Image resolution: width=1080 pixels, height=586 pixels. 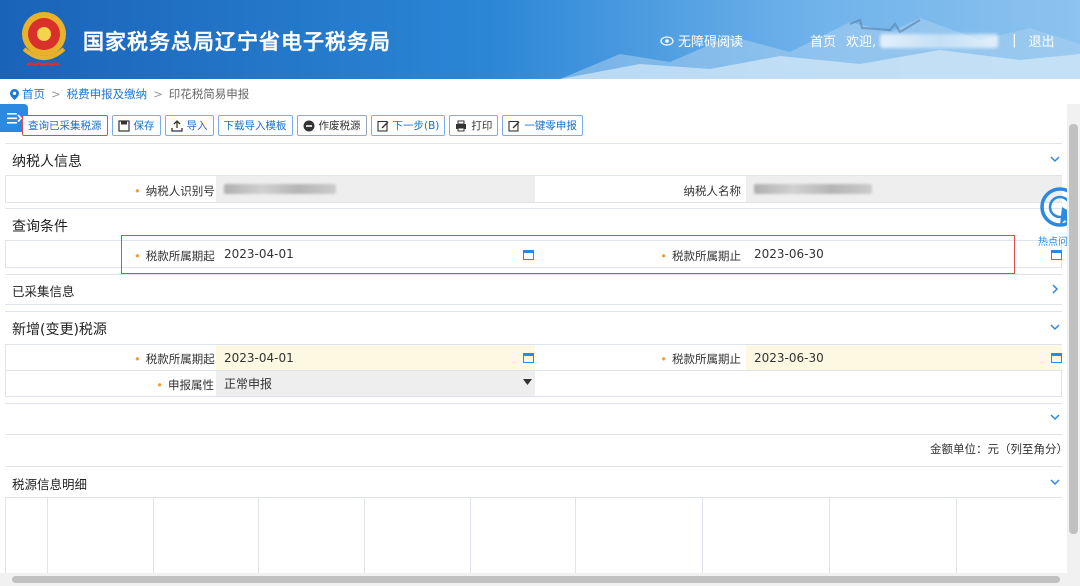 What do you see at coordinates (174, 359) in the screenshot?
I see `new-source-start-label: • 税款所属期起` at bounding box center [174, 359].